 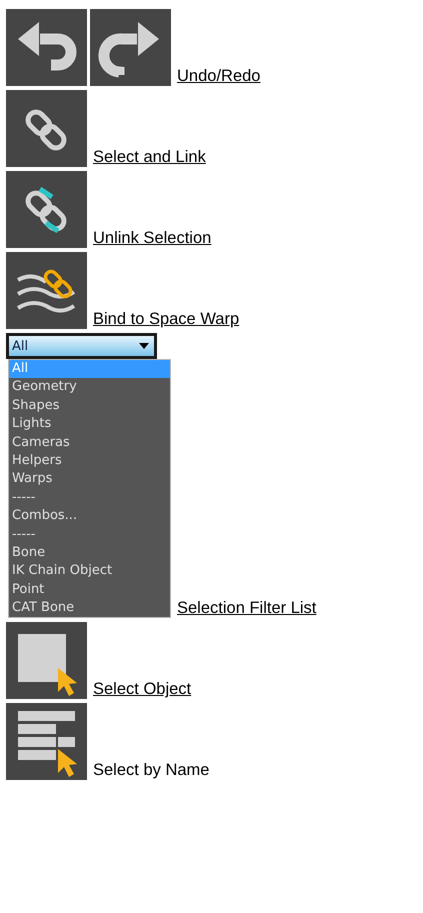 I want to click on link-waves-icon, so click(x=46, y=290).